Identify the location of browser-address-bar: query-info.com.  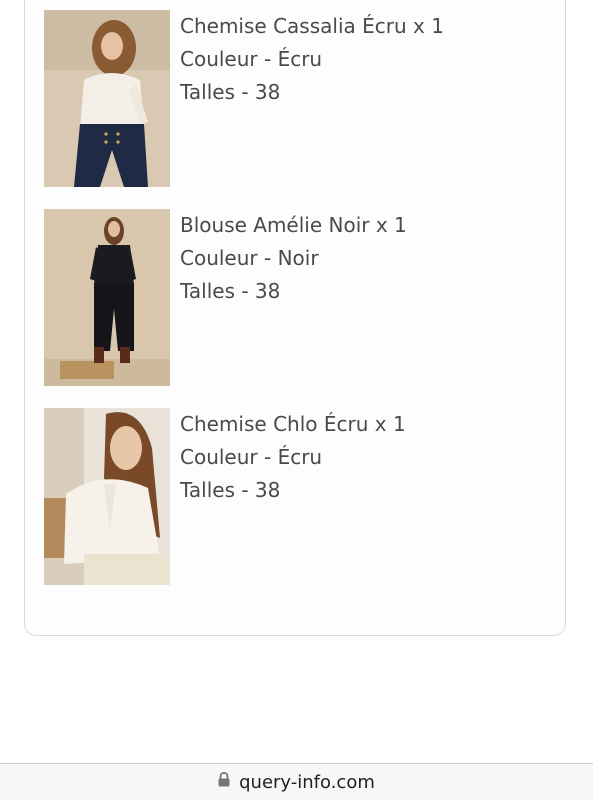
(296, 781).